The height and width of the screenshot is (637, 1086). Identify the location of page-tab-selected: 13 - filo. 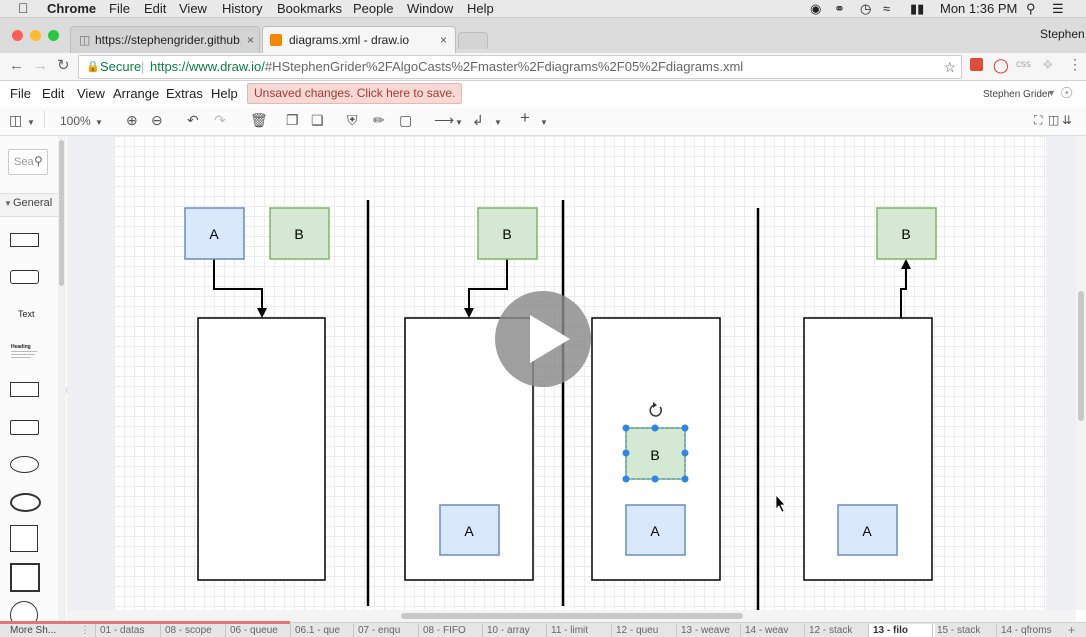
(901, 630).